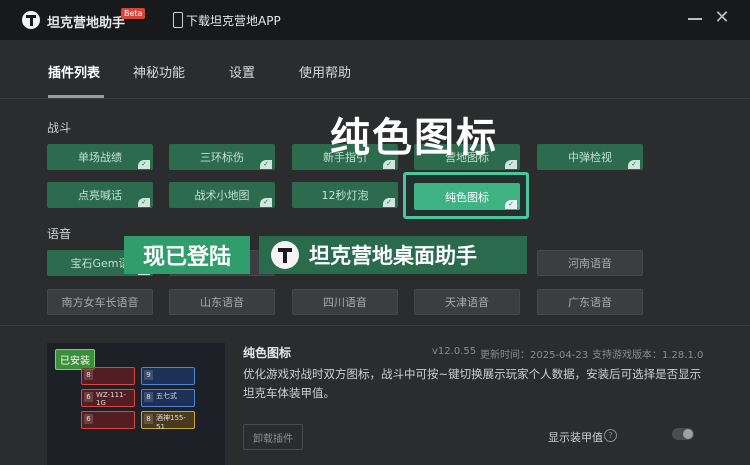 This screenshot has width=750, height=465. Describe the element at coordinates (610, 435) in the screenshot. I see `help-icon: ?` at that location.